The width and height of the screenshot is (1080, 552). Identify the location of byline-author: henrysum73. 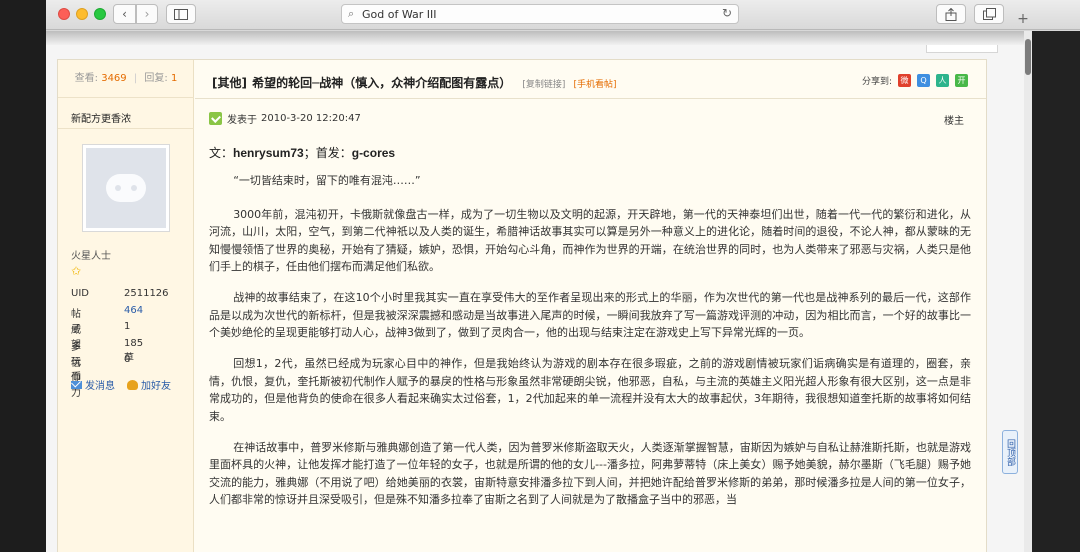
(268, 153).